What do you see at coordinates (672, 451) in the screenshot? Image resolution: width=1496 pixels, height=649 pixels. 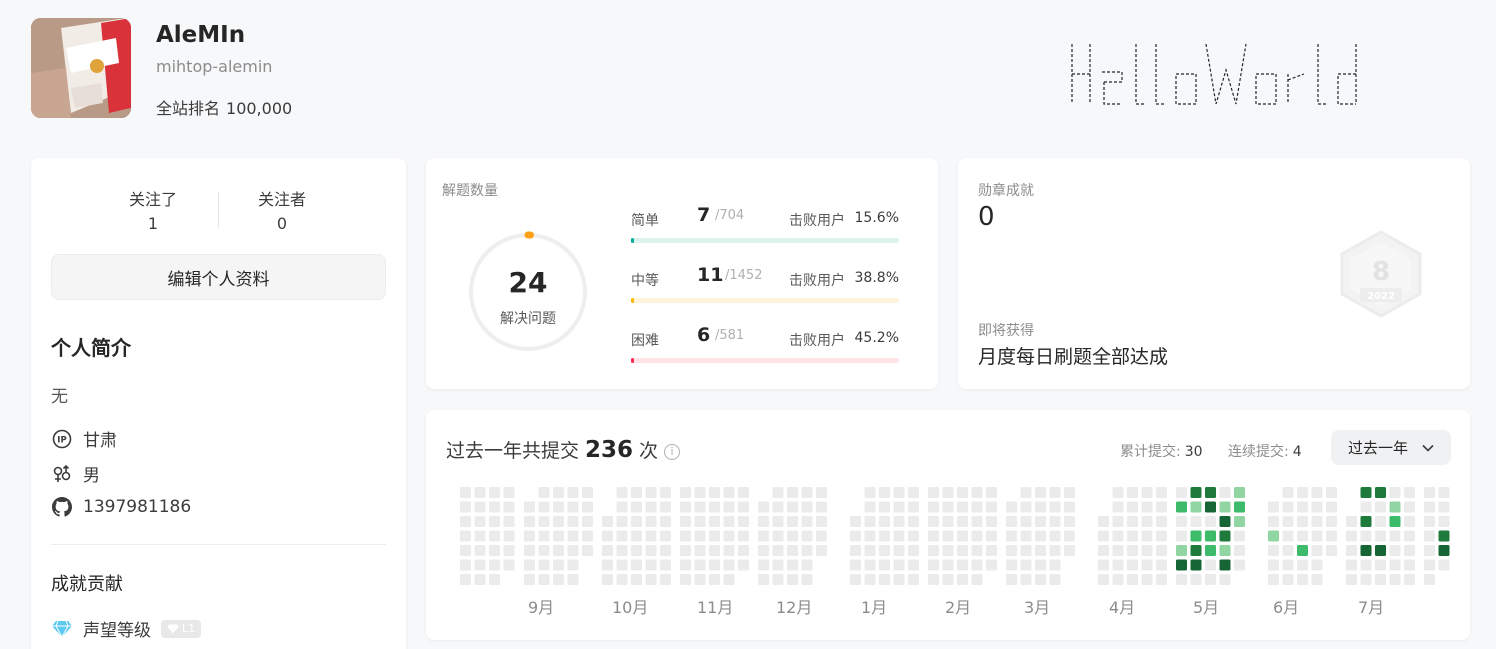 I see `info-icon: i` at bounding box center [672, 451].